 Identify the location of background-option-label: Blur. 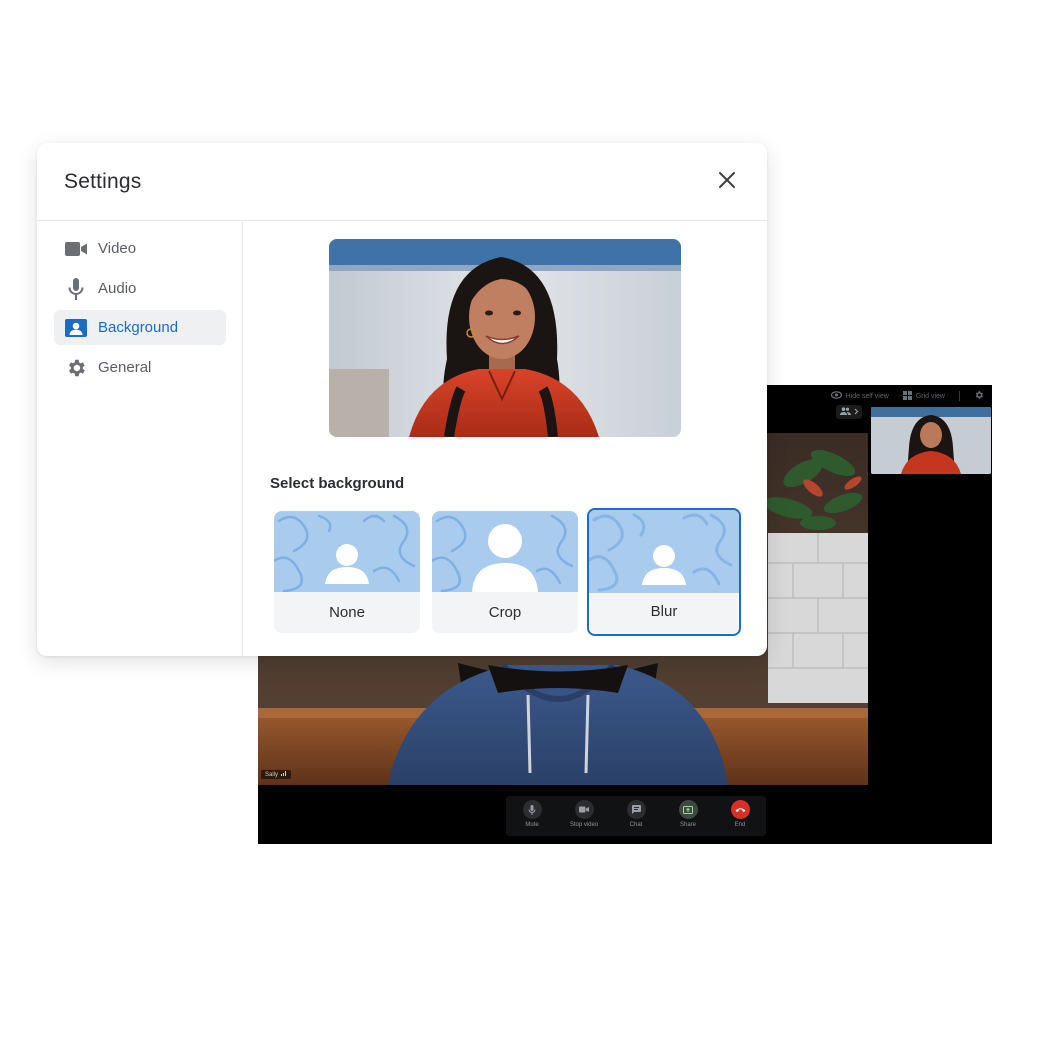
(664, 611).